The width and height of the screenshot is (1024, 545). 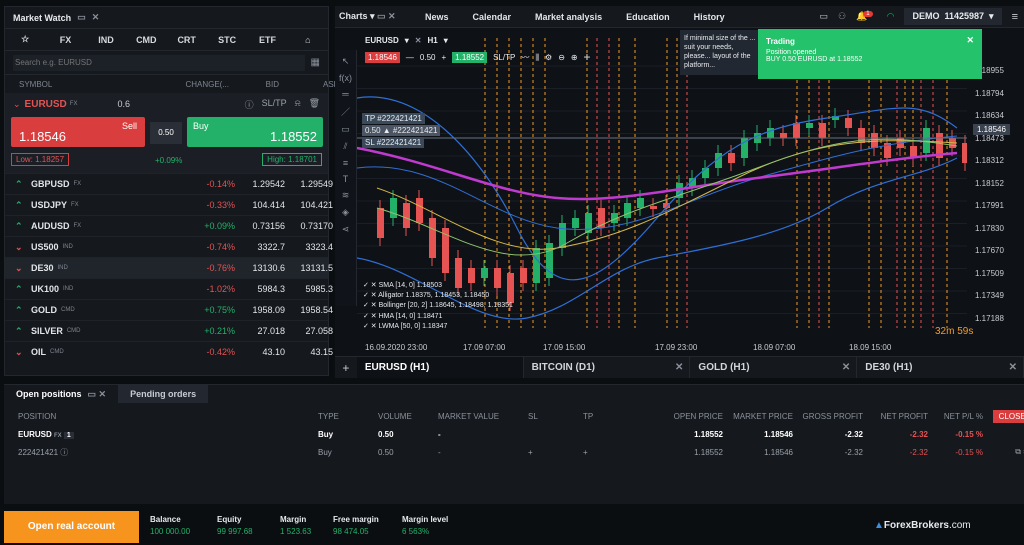 I want to click on position-order-tag: 0.50 ▲ #222421421, so click(x=401, y=130).